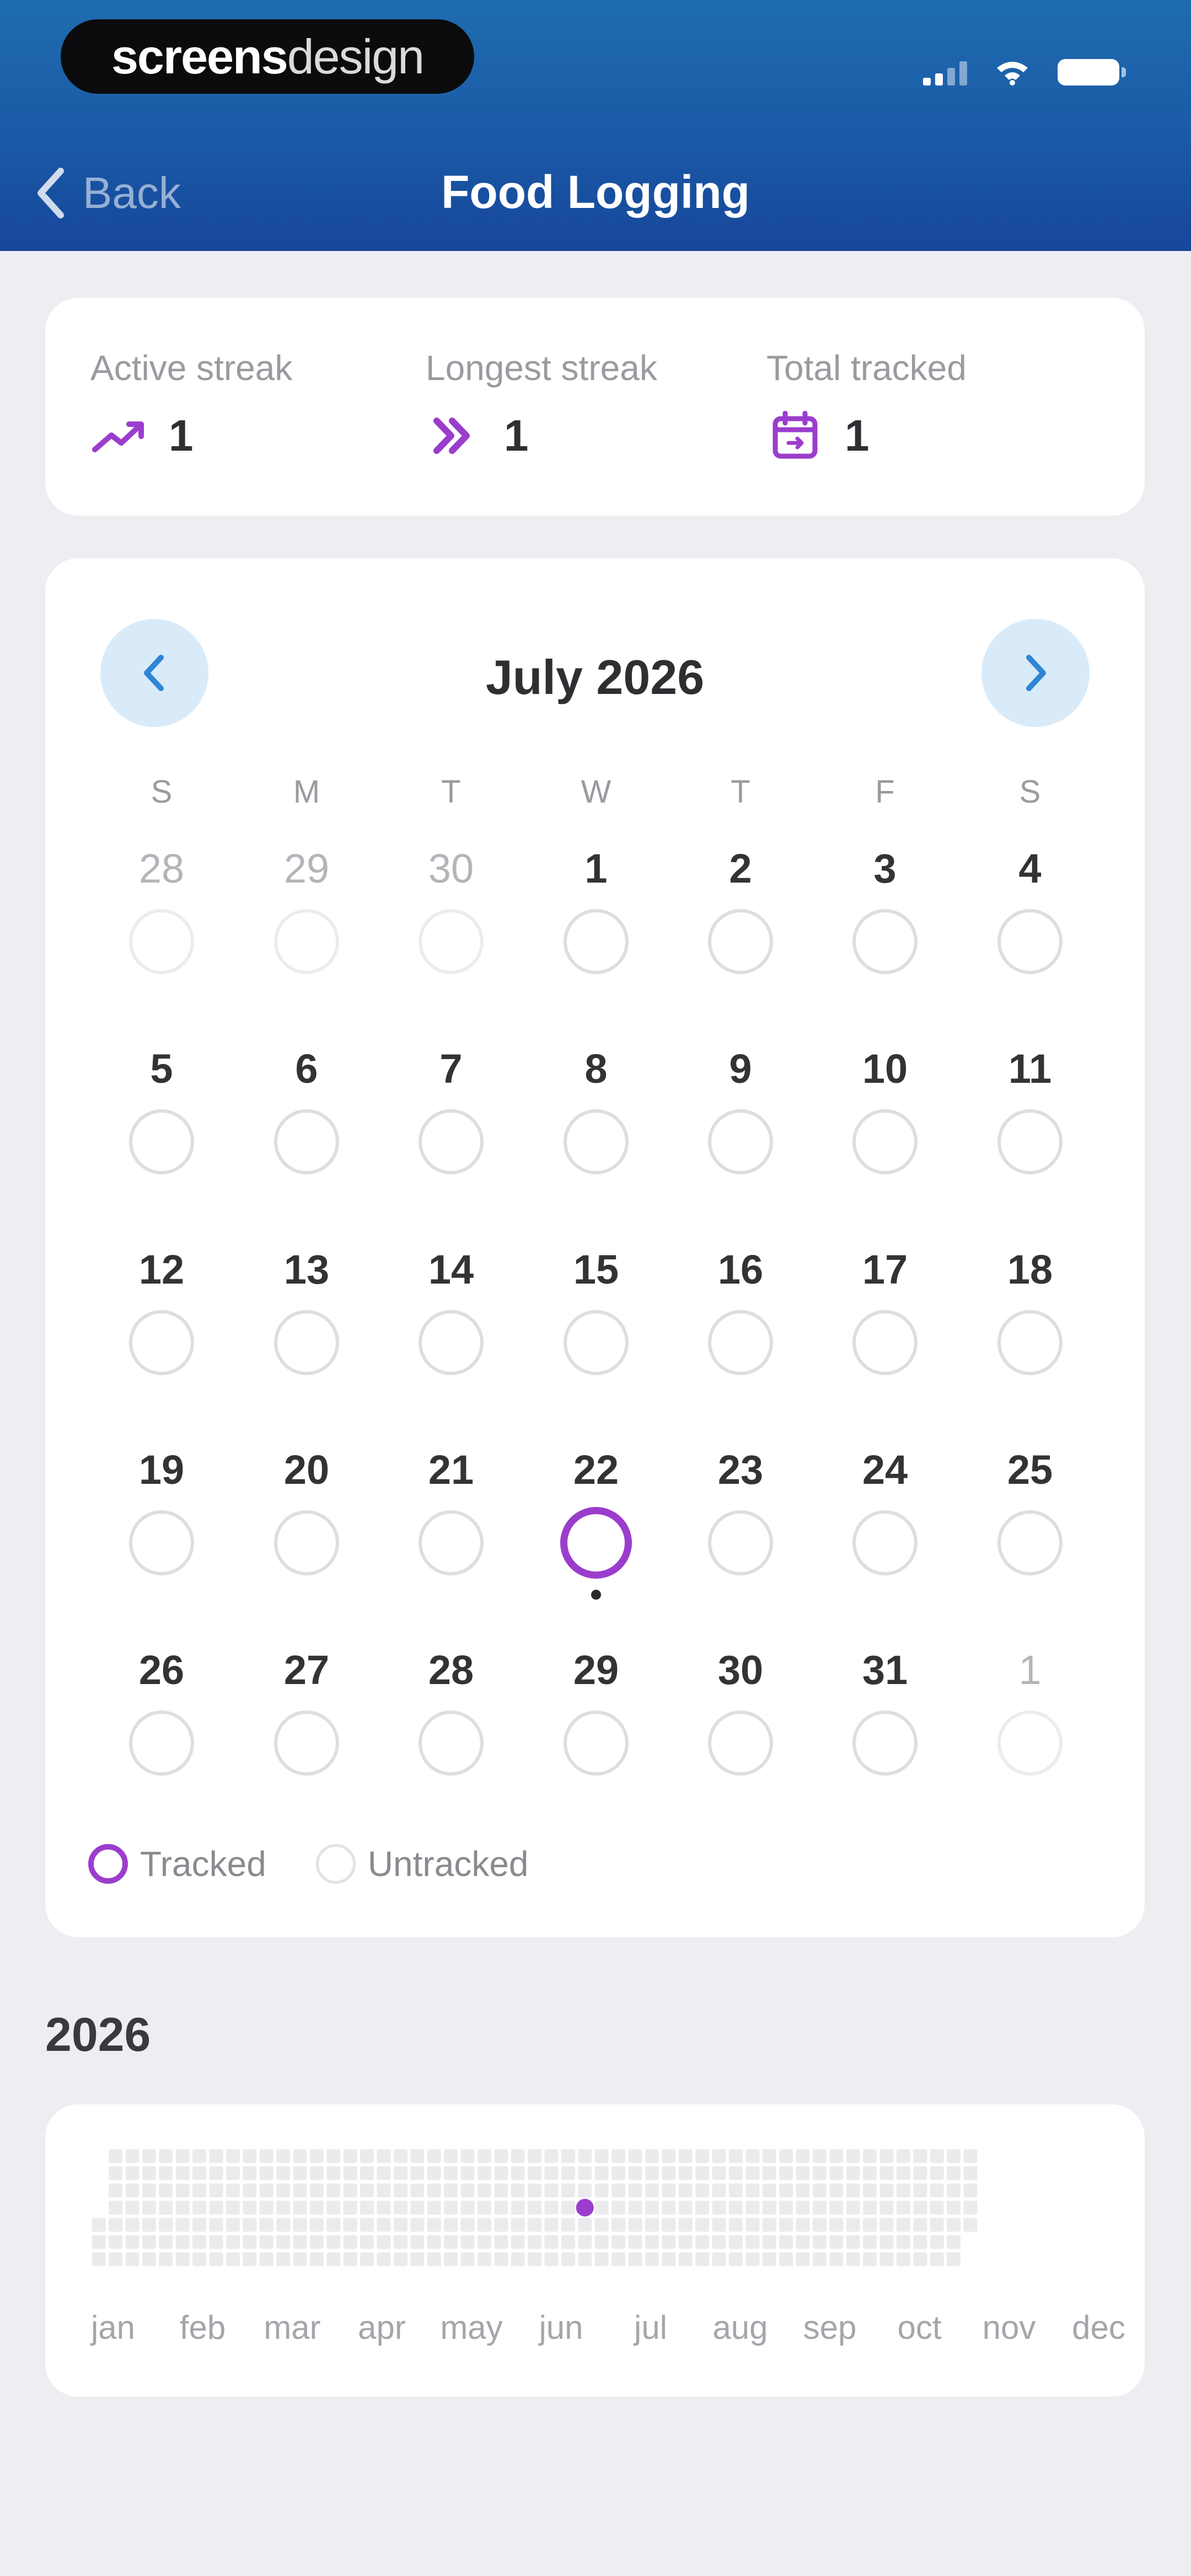 The height and width of the screenshot is (2576, 1191). Describe the element at coordinates (162, 1717) in the screenshot. I see `calendar-day: 26` at that location.